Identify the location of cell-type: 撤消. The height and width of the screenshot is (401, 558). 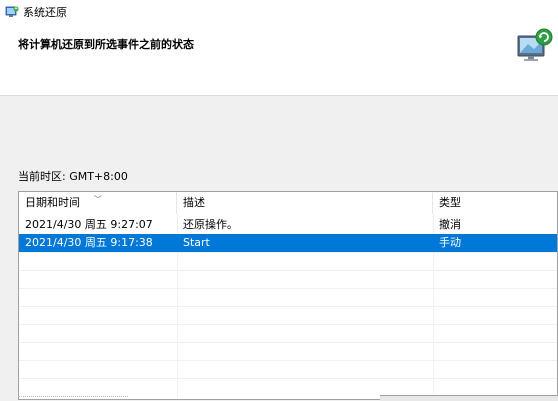
(450, 224).